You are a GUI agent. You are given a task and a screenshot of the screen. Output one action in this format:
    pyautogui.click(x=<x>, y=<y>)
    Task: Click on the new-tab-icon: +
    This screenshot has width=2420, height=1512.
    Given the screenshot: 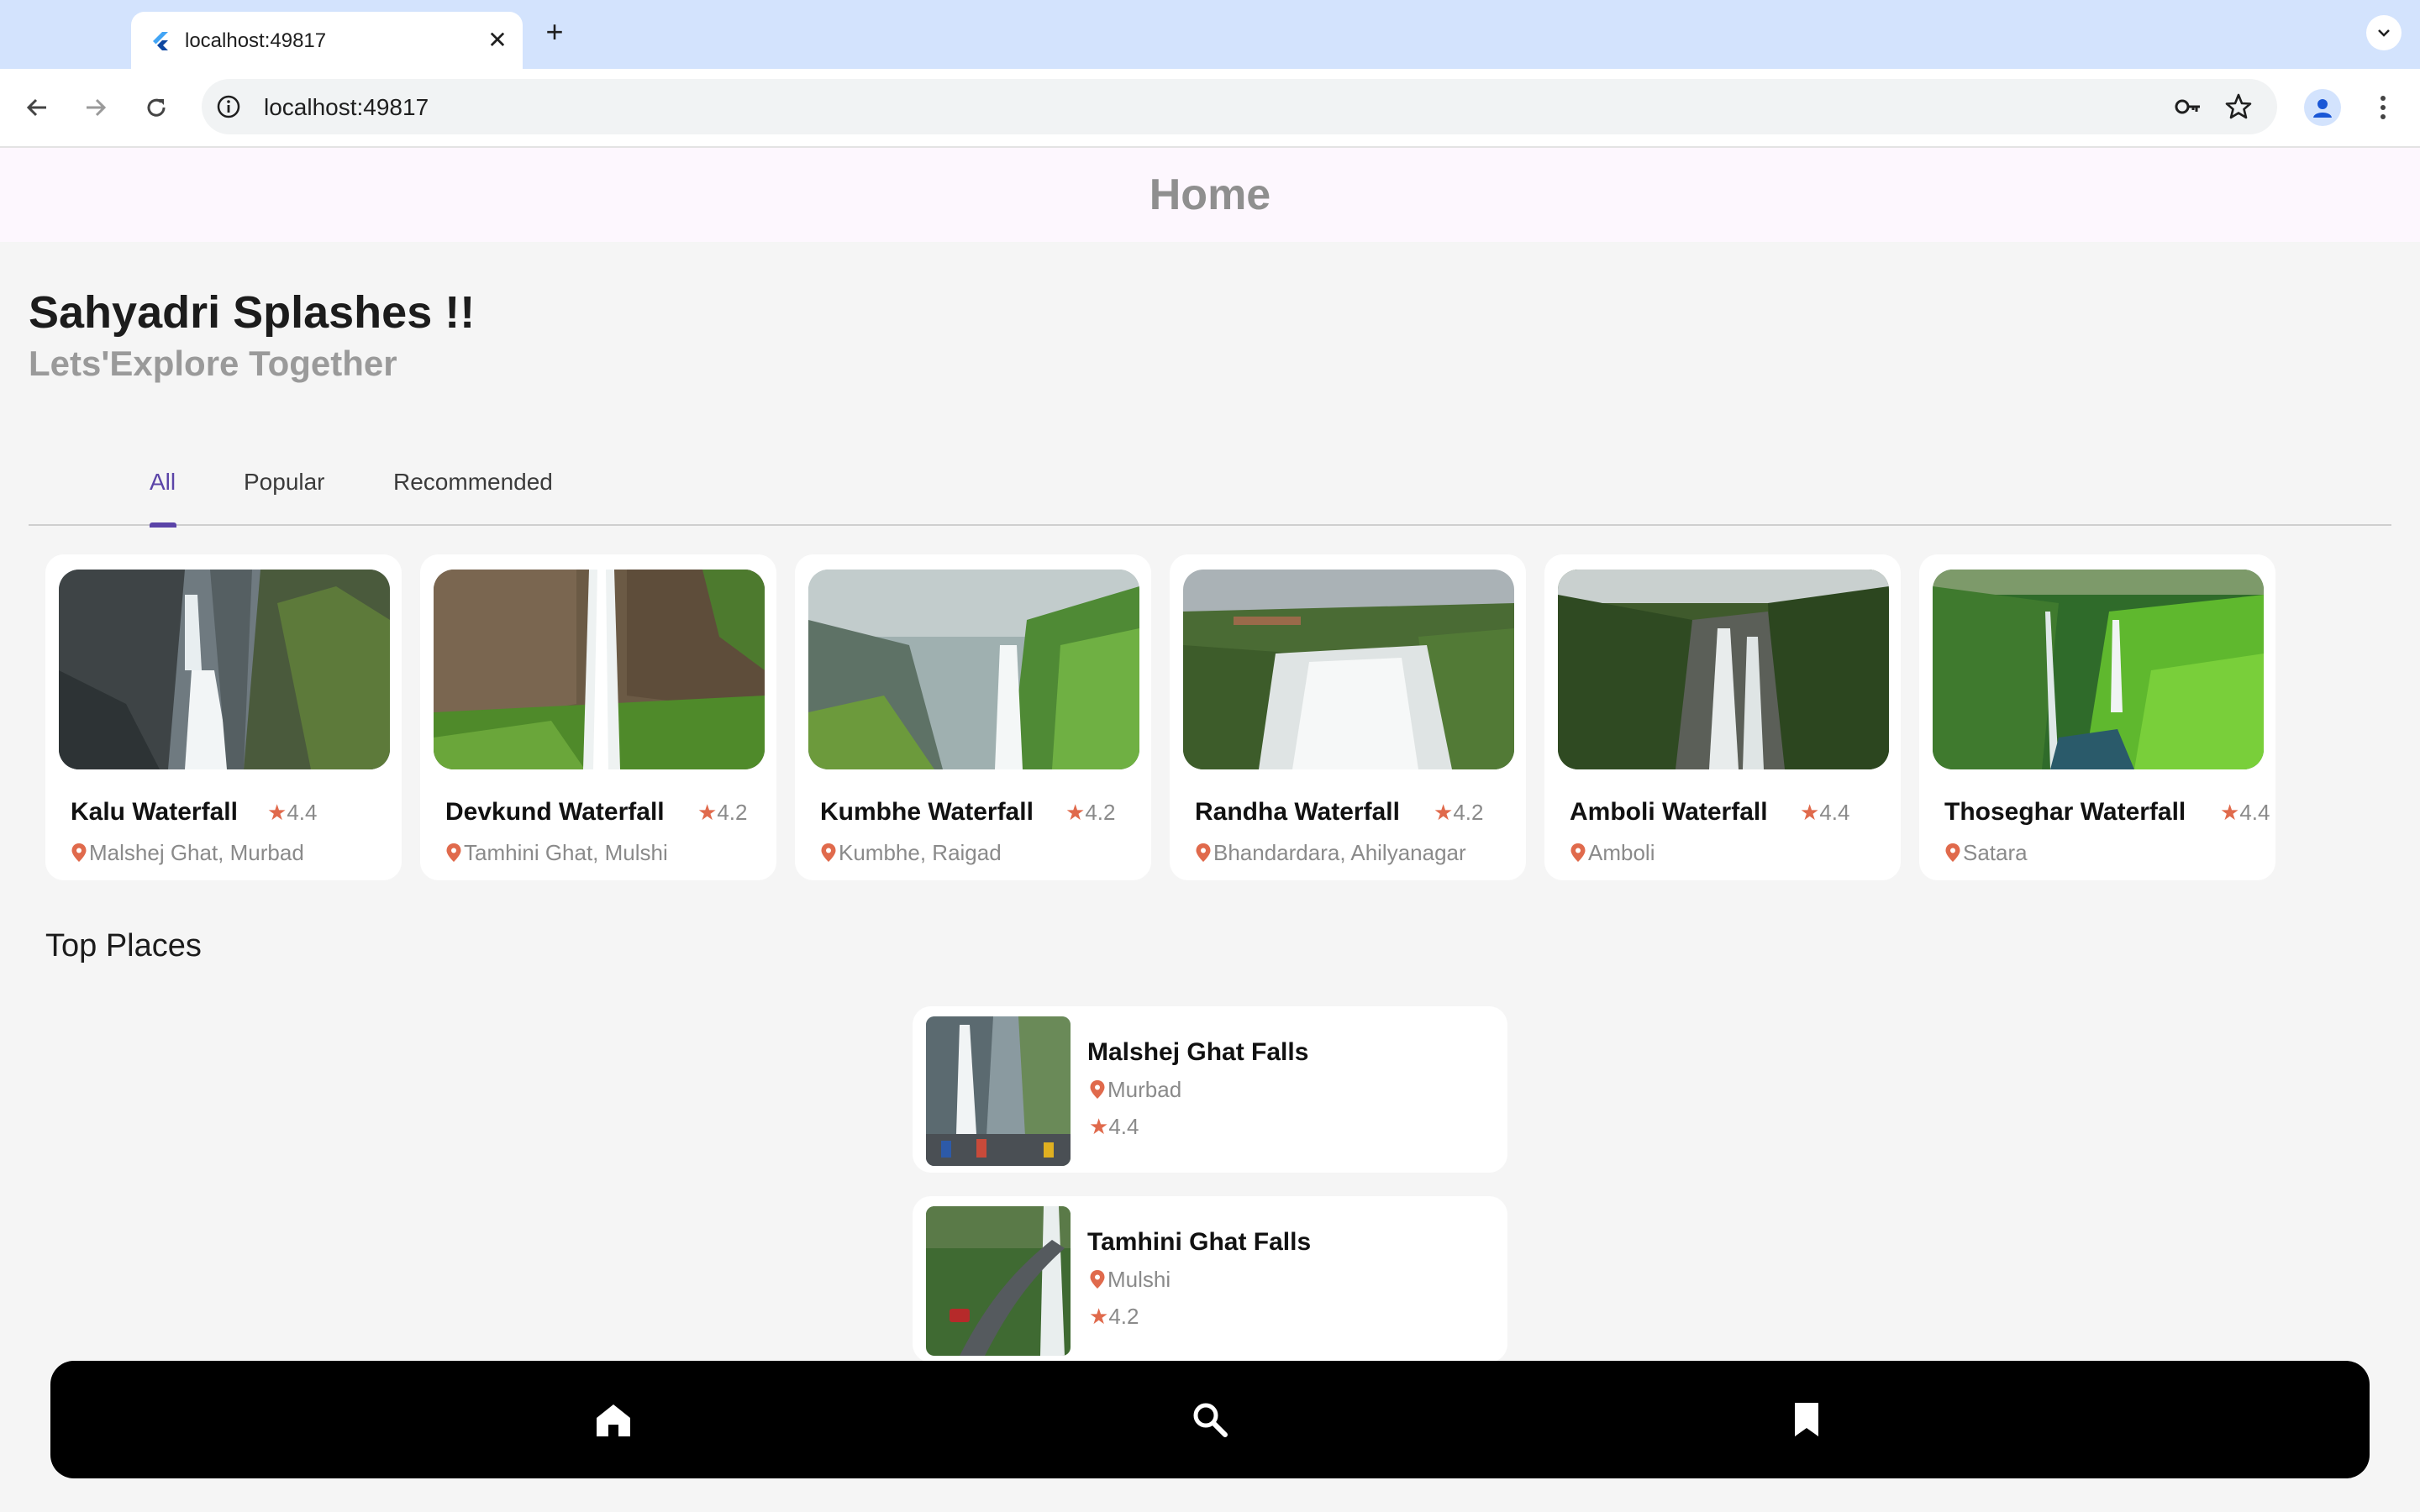 What is the action you would take?
    pyautogui.click(x=554, y=32)
    